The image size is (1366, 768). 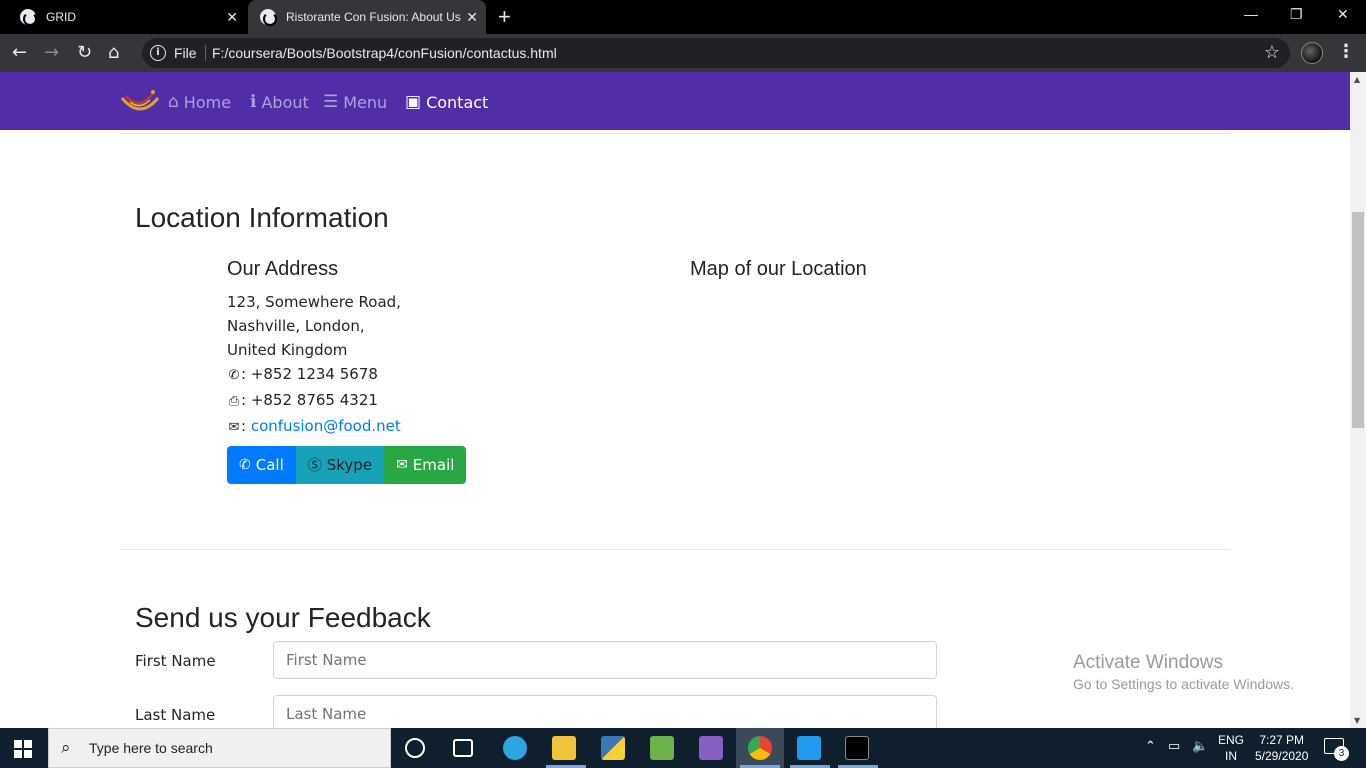 What do you see at coordinates (662, 748) in the screenshot?
I see `notepad-plus-icon` at bounding box center [662, 748].